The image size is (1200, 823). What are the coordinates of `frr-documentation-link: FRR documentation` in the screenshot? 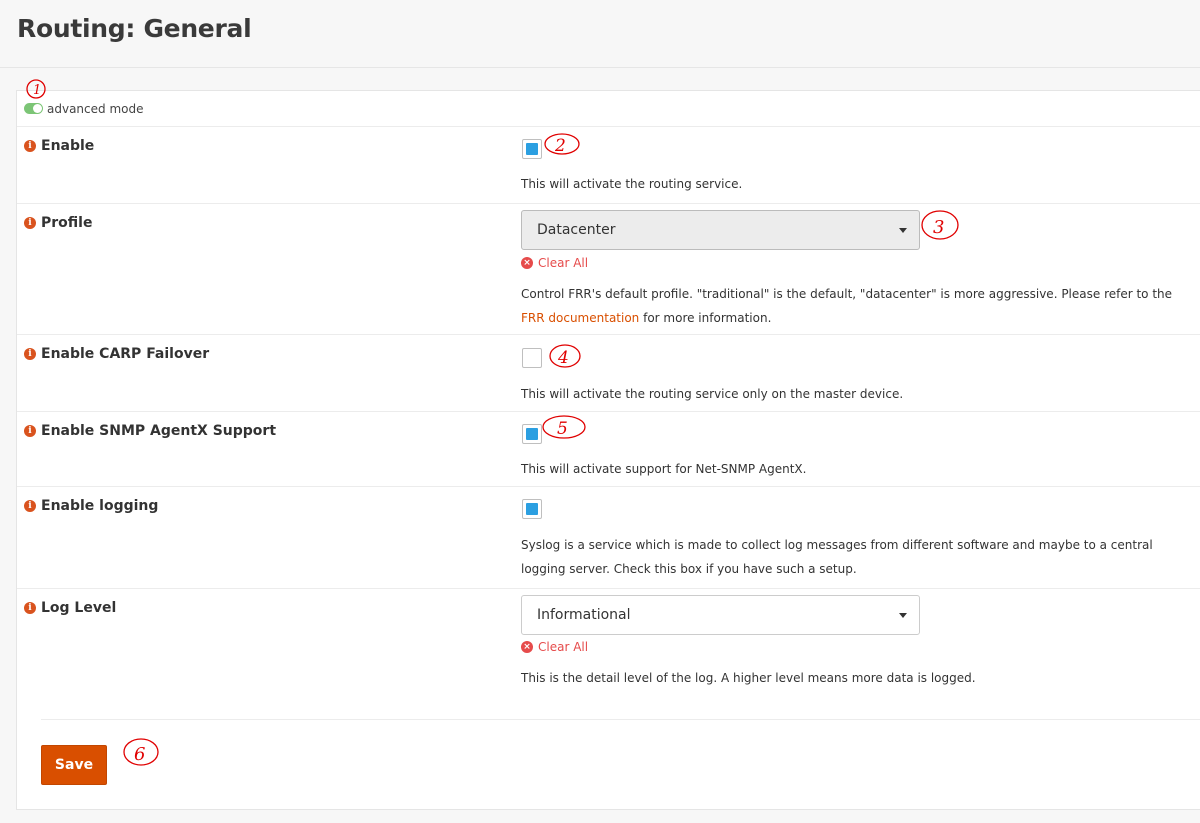 It's located at (580, 318).